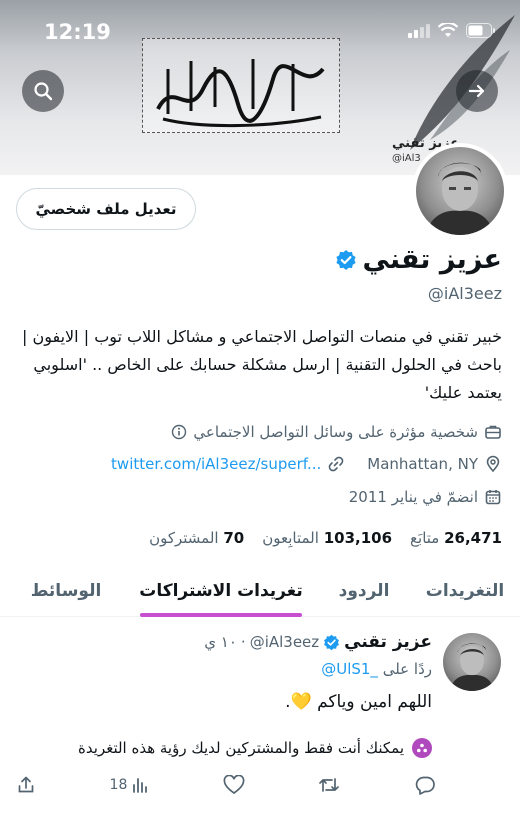  I want to click on followers-stat: 103,106 المتابِعون, so click(327, 538).